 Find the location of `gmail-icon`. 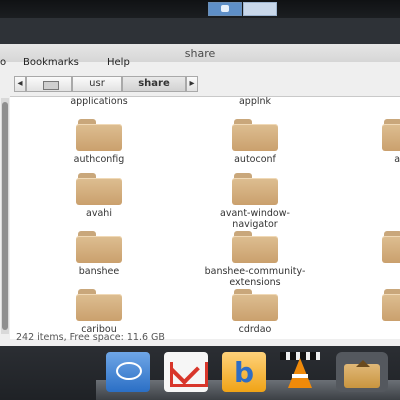

gmail-icon is located at coordinates (186, 372).